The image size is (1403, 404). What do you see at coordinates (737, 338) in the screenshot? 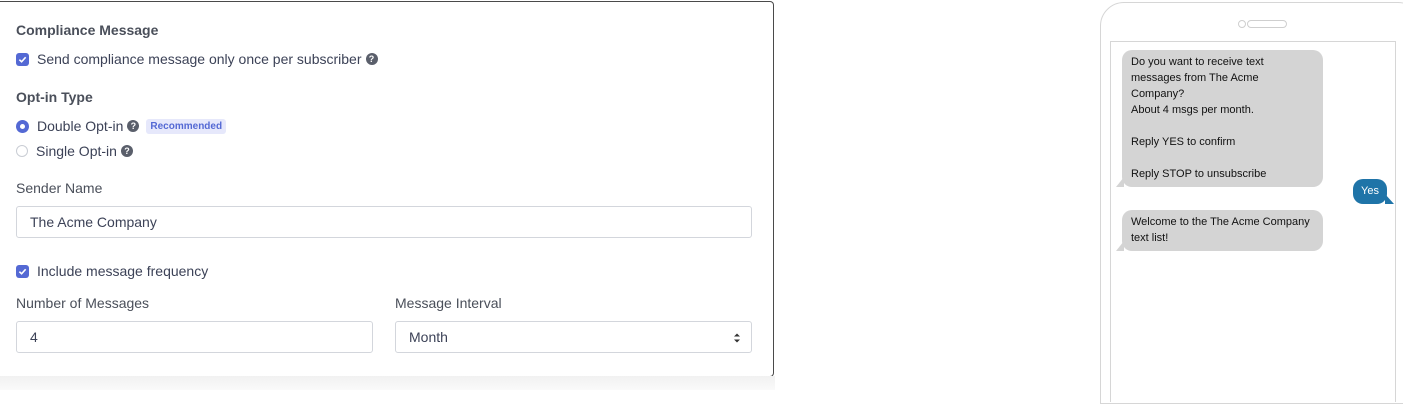
I see `select-arrows-icon` at bounding box center [737, 338].